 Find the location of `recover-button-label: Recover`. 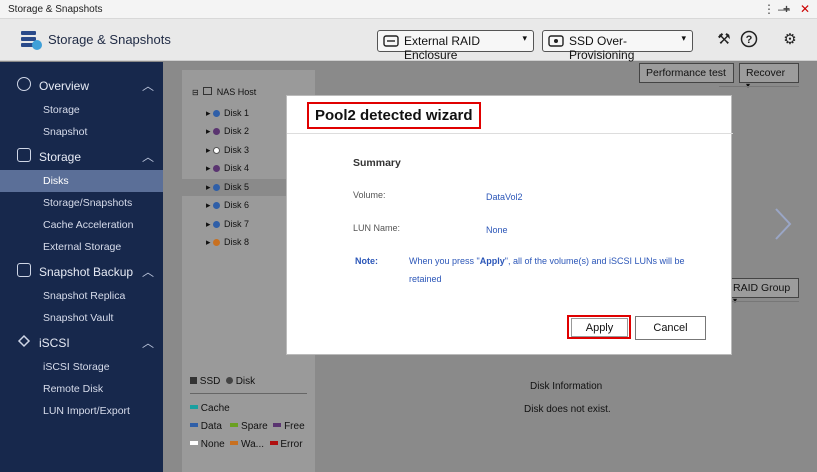

recover-button-label: Recover is located at coordinates (766, 73).